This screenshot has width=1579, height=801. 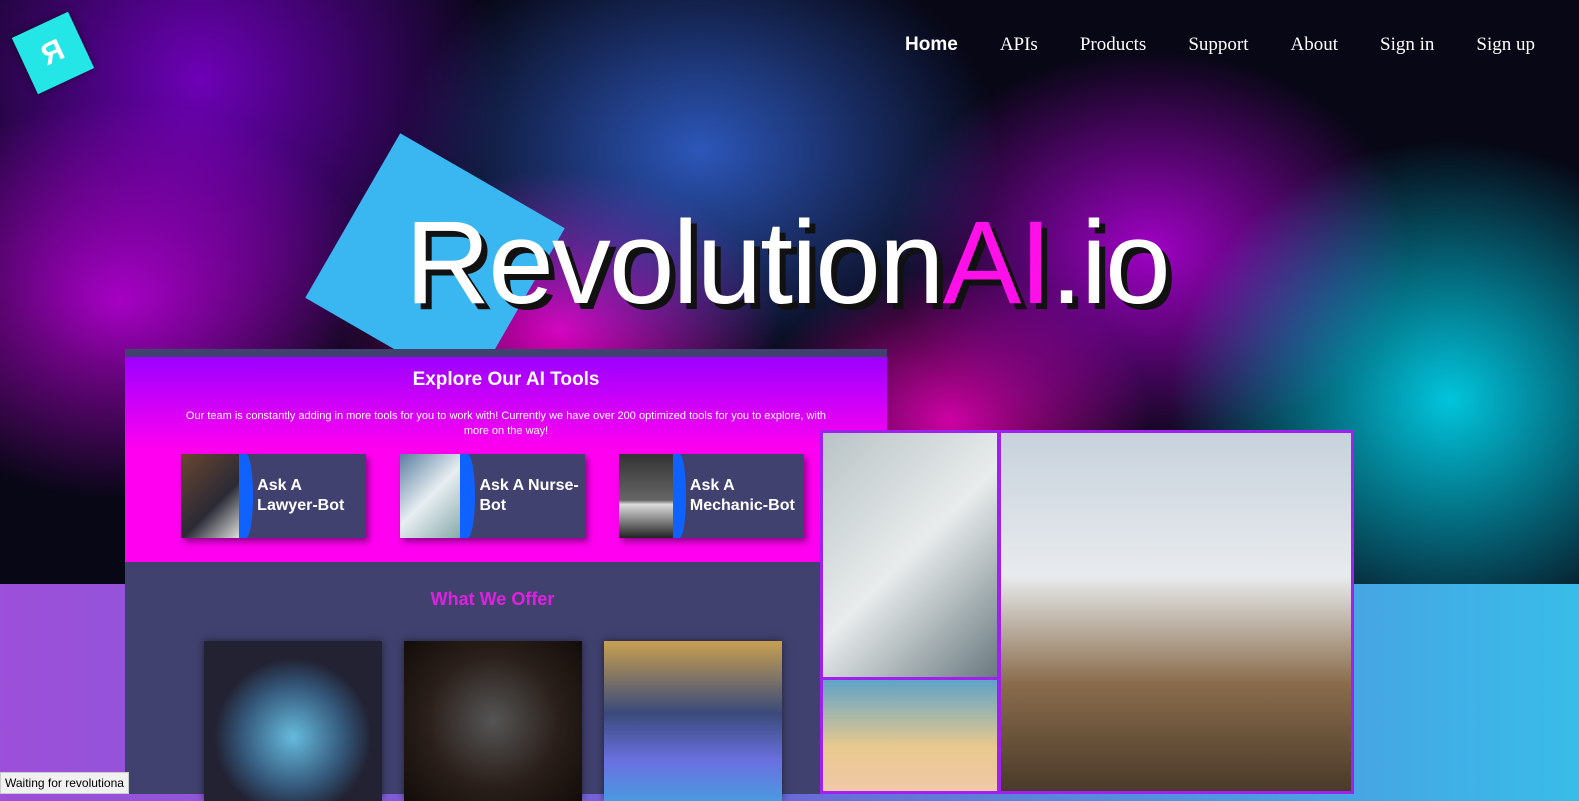 I want to click on offer-title: What We Offer, so click(x=492, y=599).